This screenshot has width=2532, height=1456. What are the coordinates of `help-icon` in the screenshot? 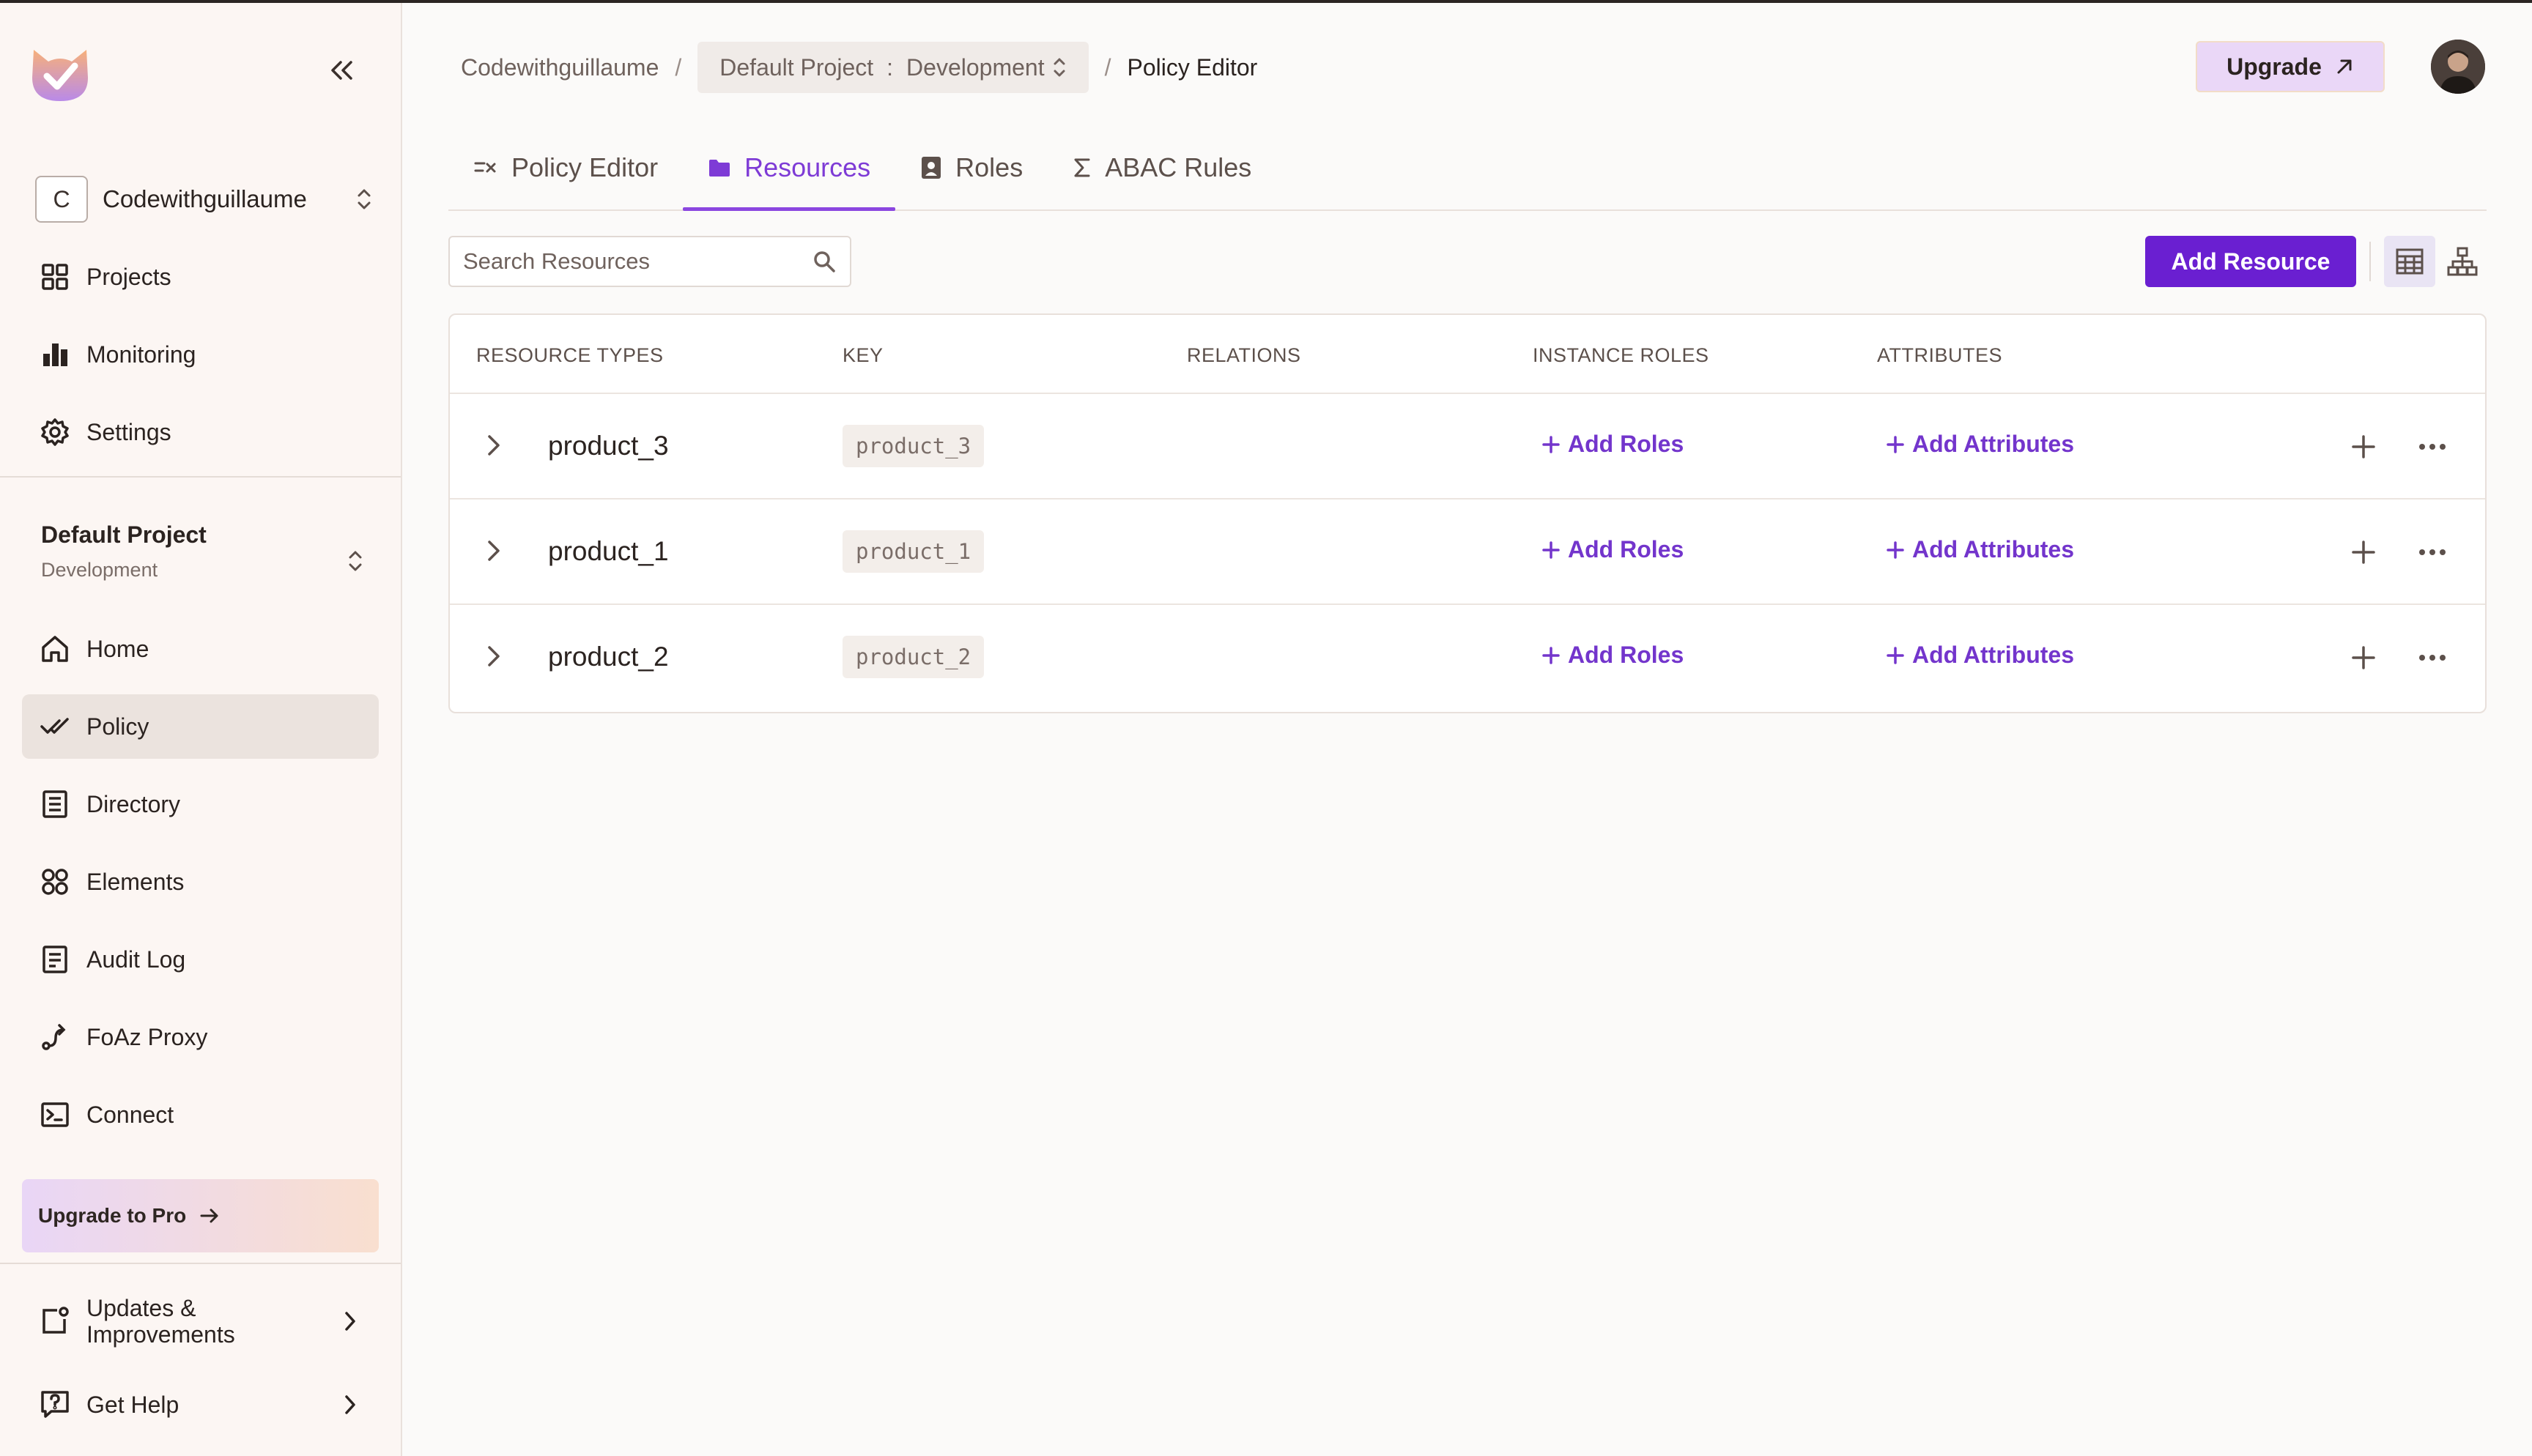 It's located at (55, 1404).